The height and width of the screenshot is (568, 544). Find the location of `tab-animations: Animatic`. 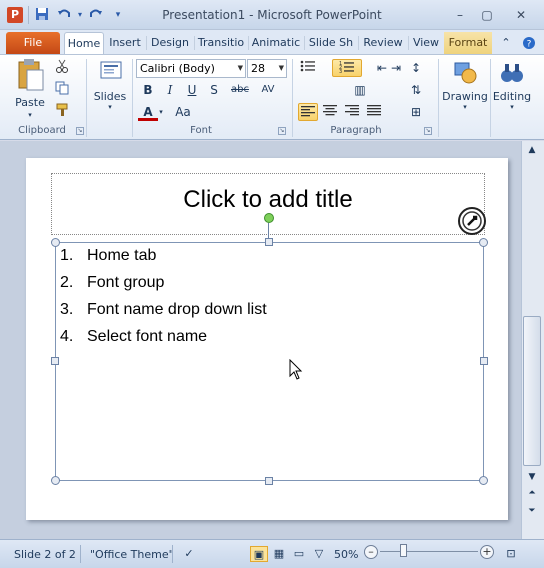

tab-animations: Animatic is located at coordinates (276, 43).